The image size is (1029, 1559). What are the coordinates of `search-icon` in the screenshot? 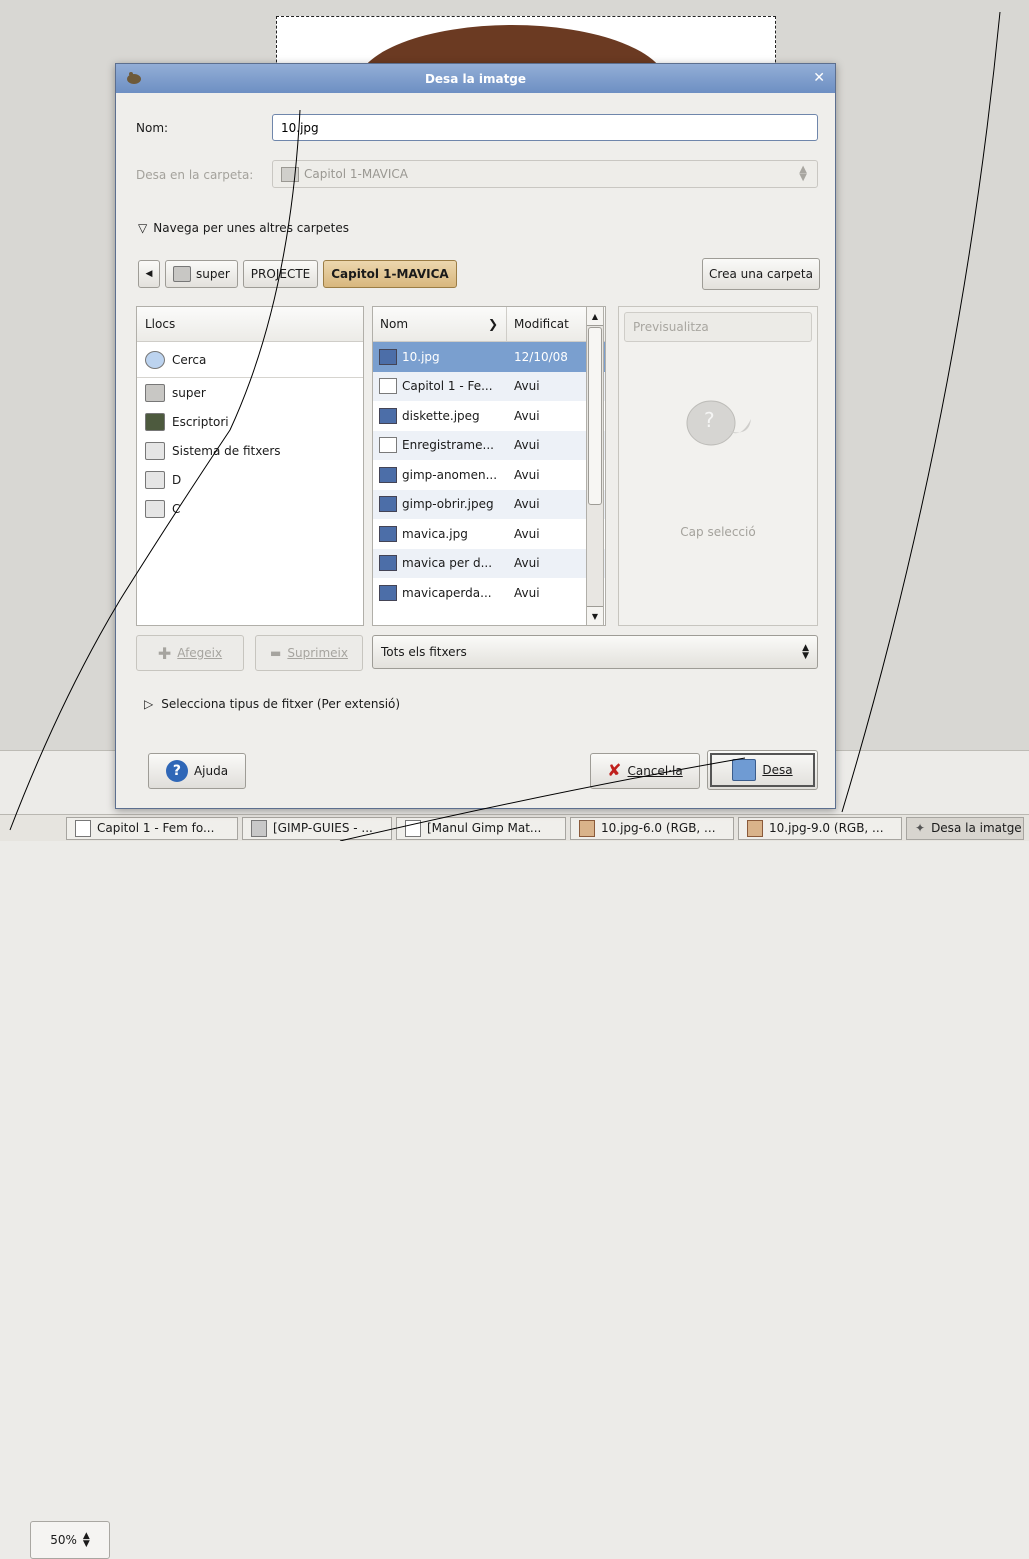 It's located at (155, 359).